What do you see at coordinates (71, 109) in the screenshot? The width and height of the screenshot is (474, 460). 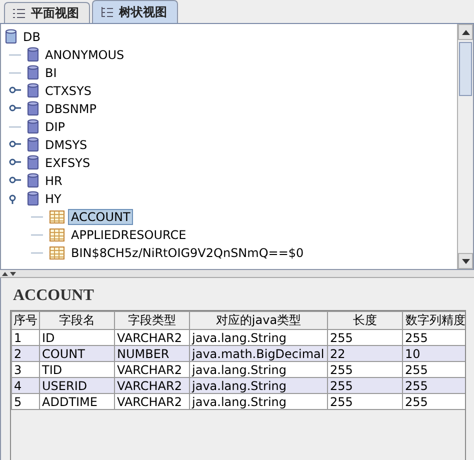 I see `tree-node-label: DBSNMP` at bounding box center [71, 109].